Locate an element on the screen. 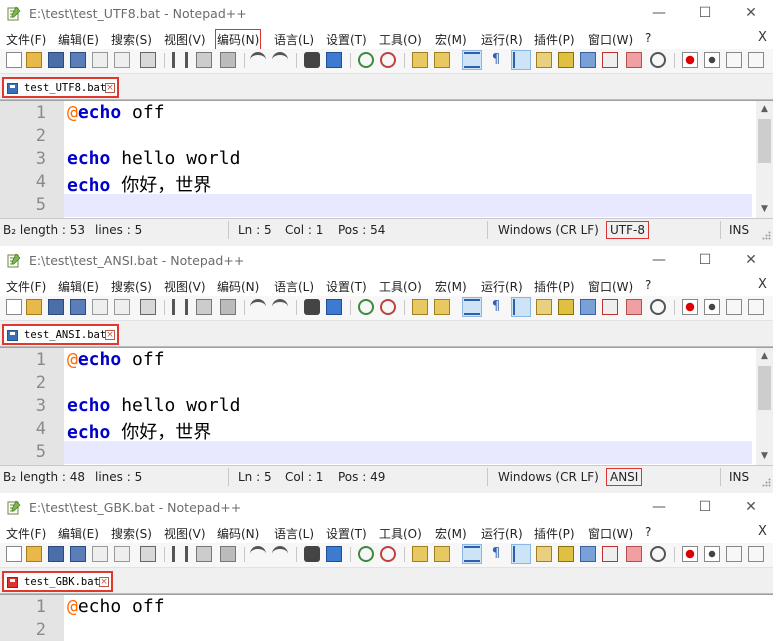 Image resolution: width=773 pixels, height=641 pixels. copy-icon is located at coordinates (204, 554).